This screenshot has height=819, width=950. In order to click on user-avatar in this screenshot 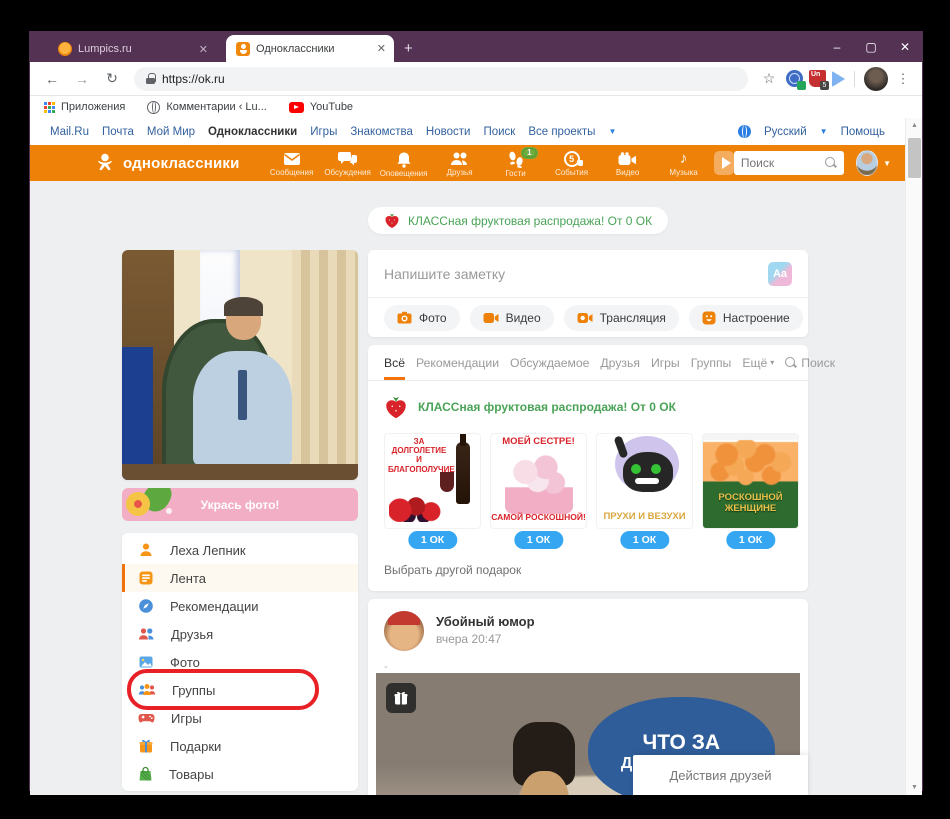, I will do `click(867, 163)`.